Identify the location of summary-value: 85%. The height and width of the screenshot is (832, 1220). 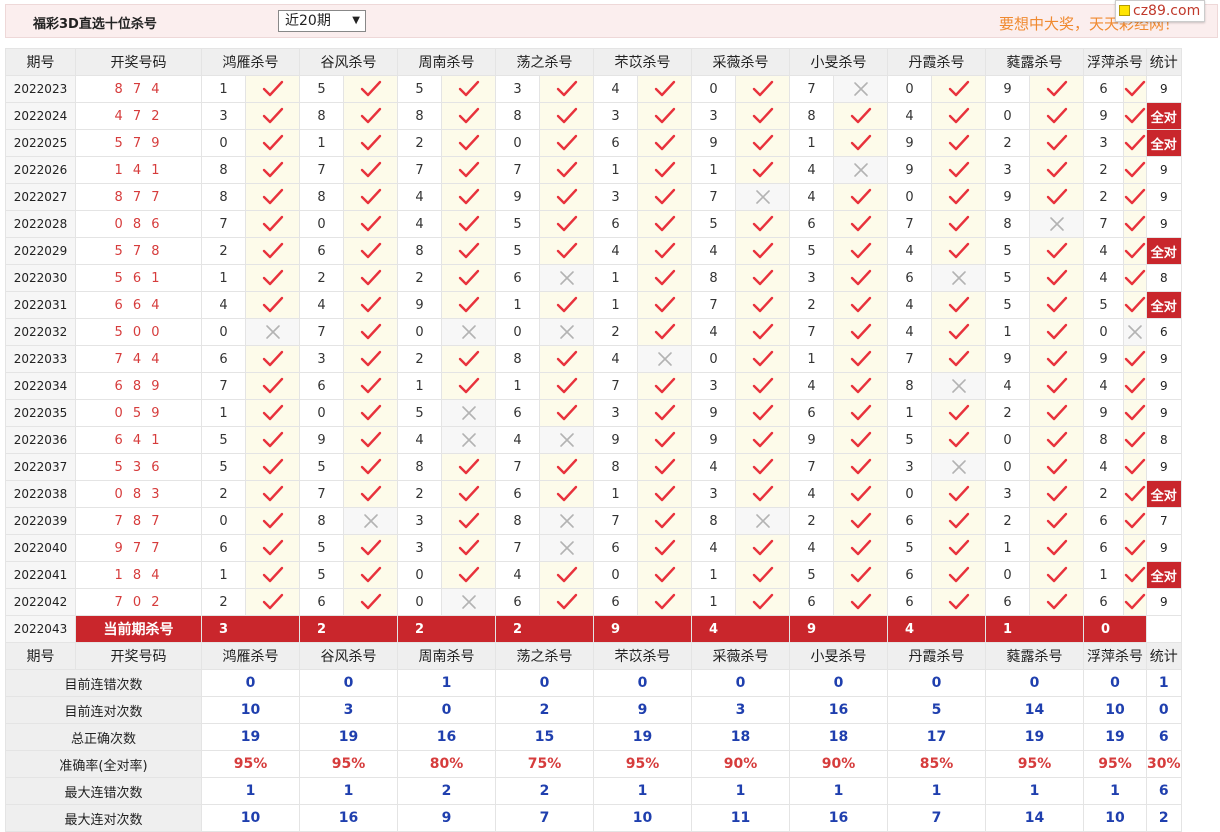
(936, 764).